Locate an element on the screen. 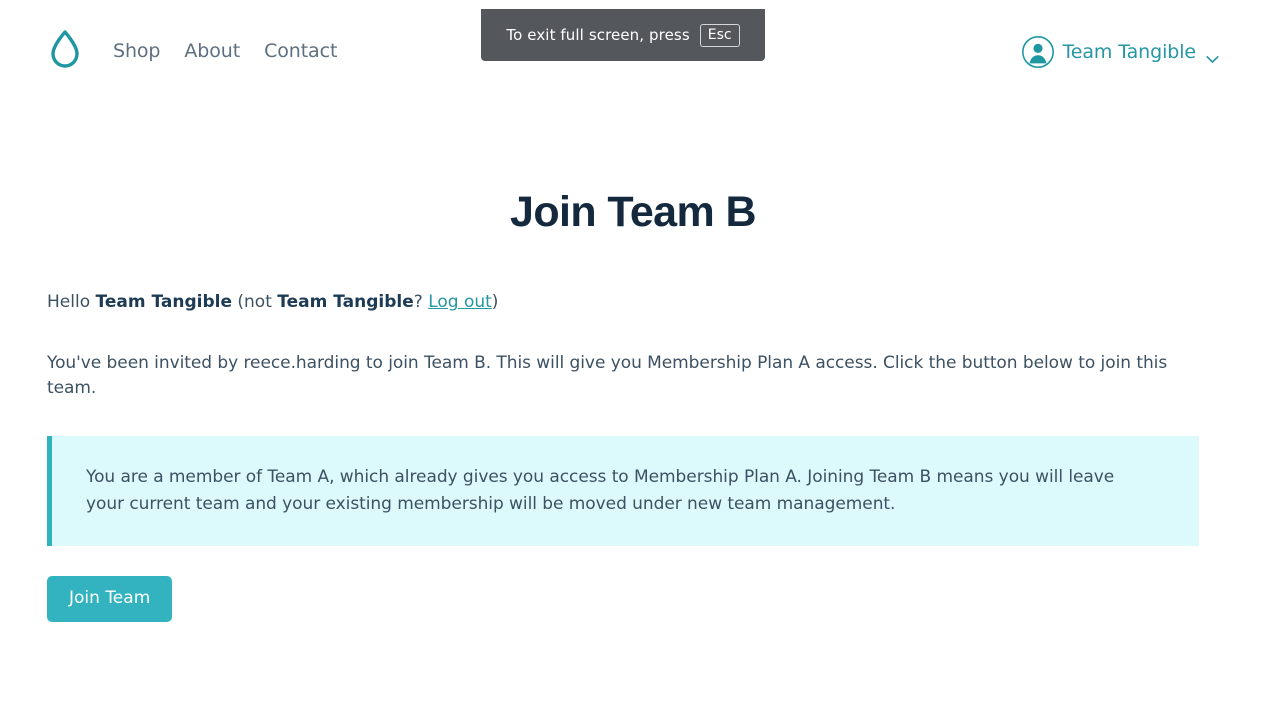 The width and height of the screenshot is (1266, 725). header-left-group: Shop About Contact is located at coordinates (198, 51).